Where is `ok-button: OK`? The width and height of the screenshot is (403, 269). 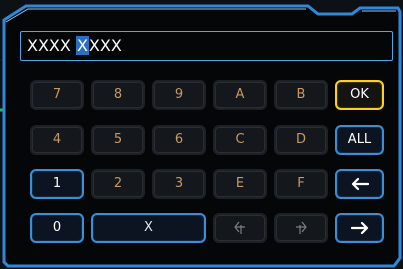
ok-button: OK is located at coordinates (359, 95).